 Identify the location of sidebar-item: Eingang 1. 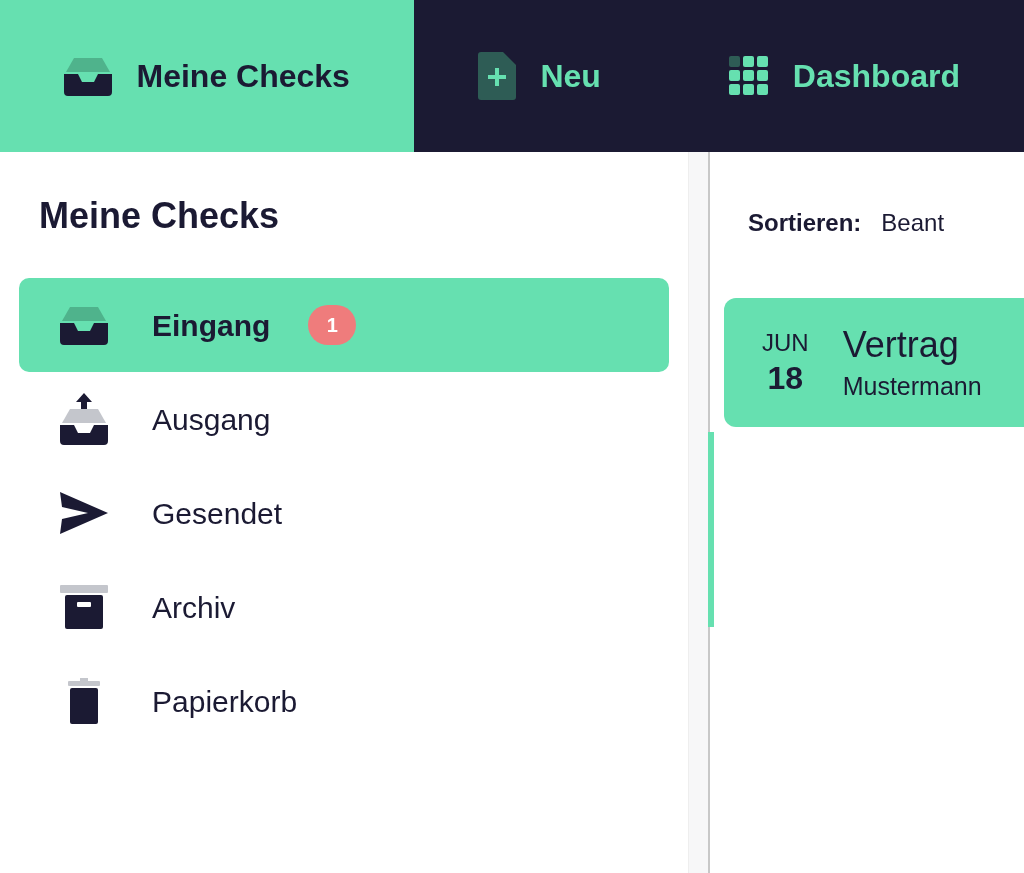
(344, 325).